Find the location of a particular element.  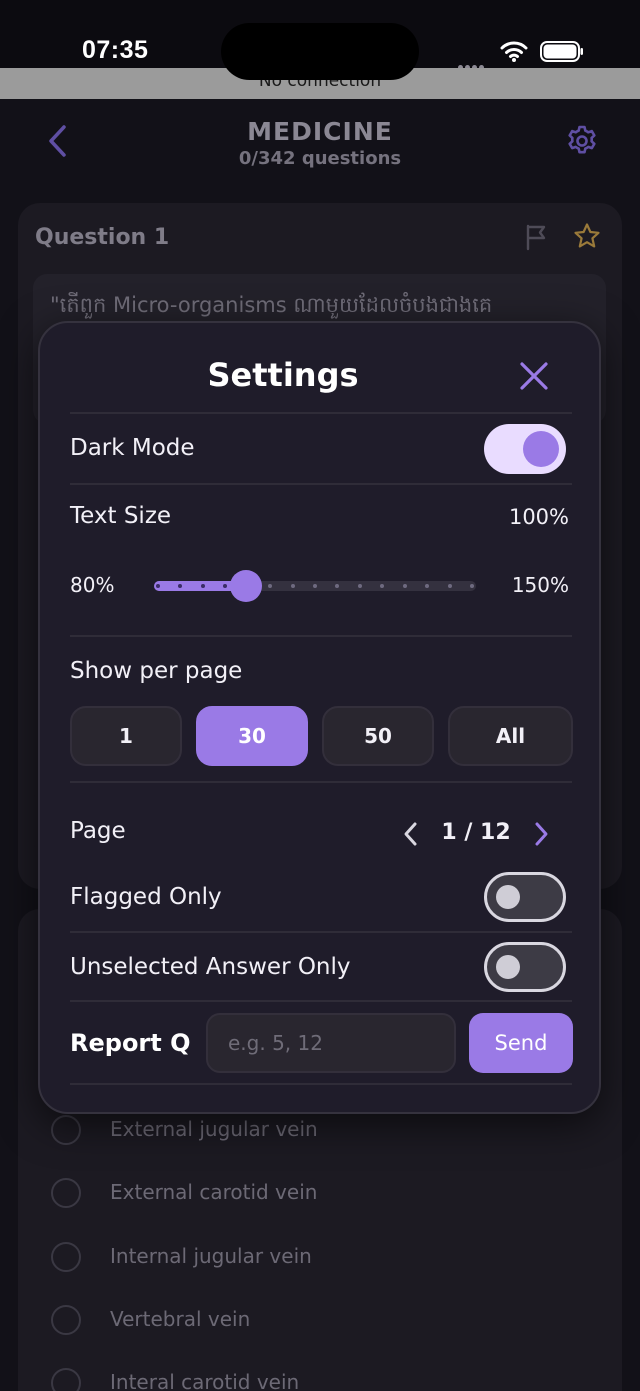

flagged-only-label: Flagged Only is located at coordinates (146, 897).